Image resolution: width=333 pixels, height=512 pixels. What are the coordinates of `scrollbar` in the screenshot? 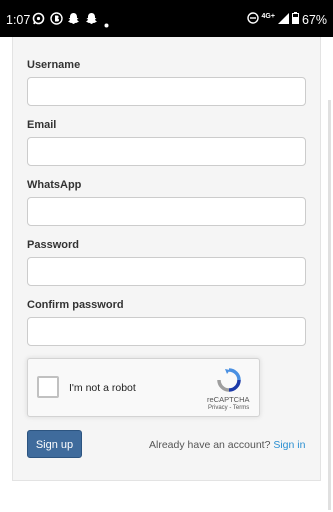 It's located at (329, 305).